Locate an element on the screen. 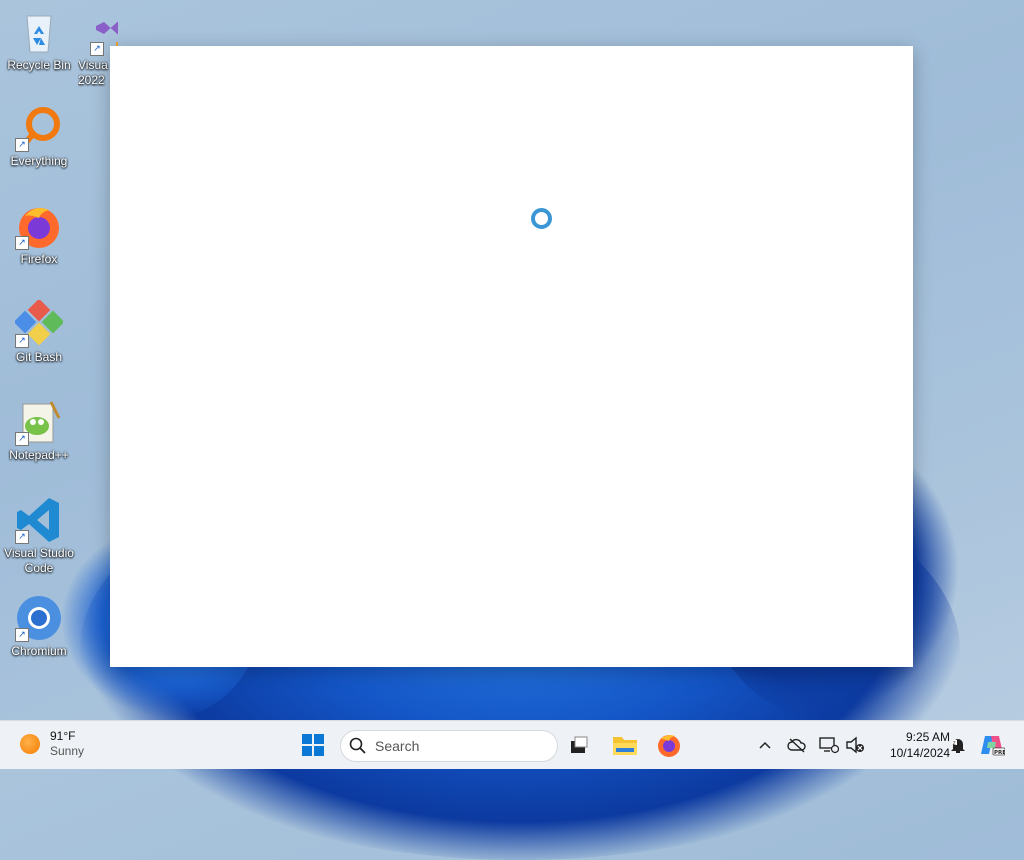  speaker-muted-icon is located at coordinates (855, 745).